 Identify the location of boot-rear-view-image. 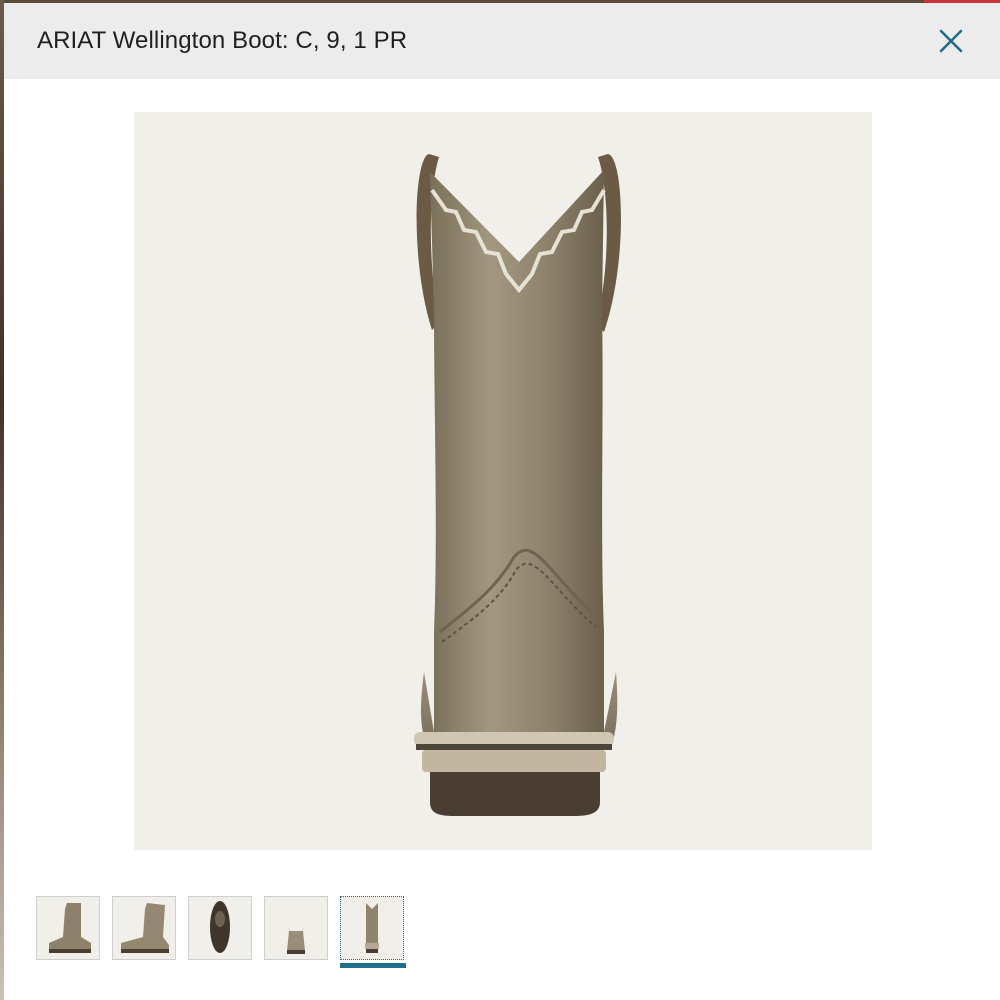
(517, 485).